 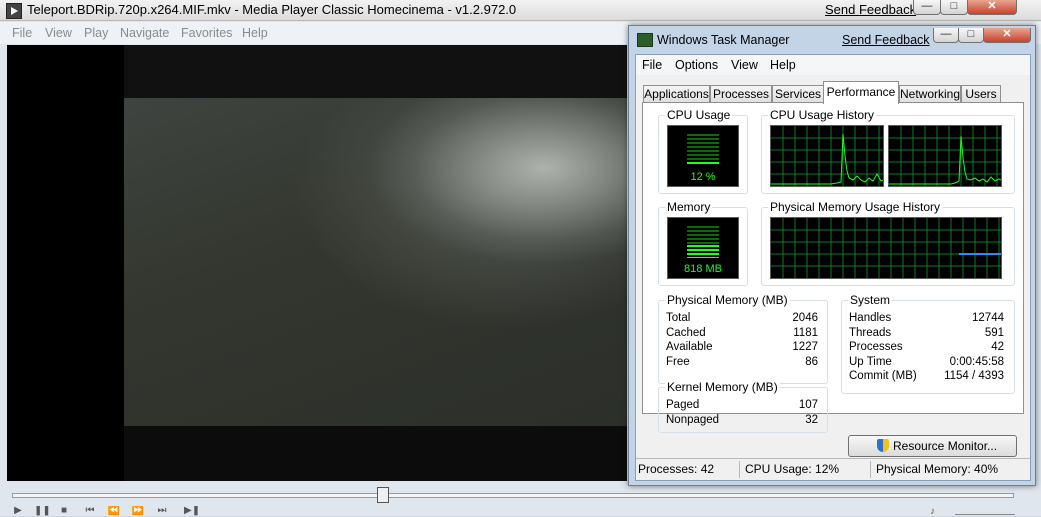 I want to click on fast-forward-icon: ⏩, so click(x=138, y=511).